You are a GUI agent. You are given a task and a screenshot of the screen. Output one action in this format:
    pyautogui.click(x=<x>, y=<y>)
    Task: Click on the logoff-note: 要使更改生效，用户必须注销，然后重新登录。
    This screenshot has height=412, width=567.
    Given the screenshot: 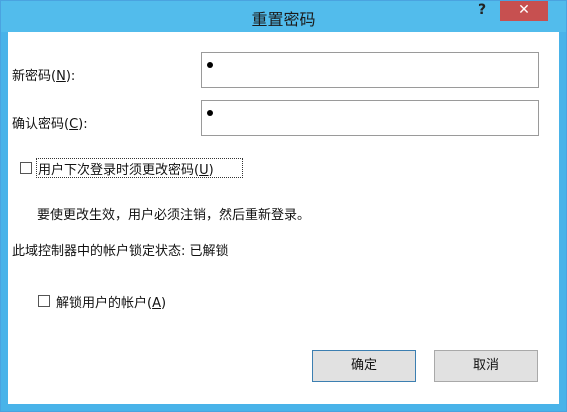 What is the action you would take?
    pyautogui.click(x=174, y=215)
    